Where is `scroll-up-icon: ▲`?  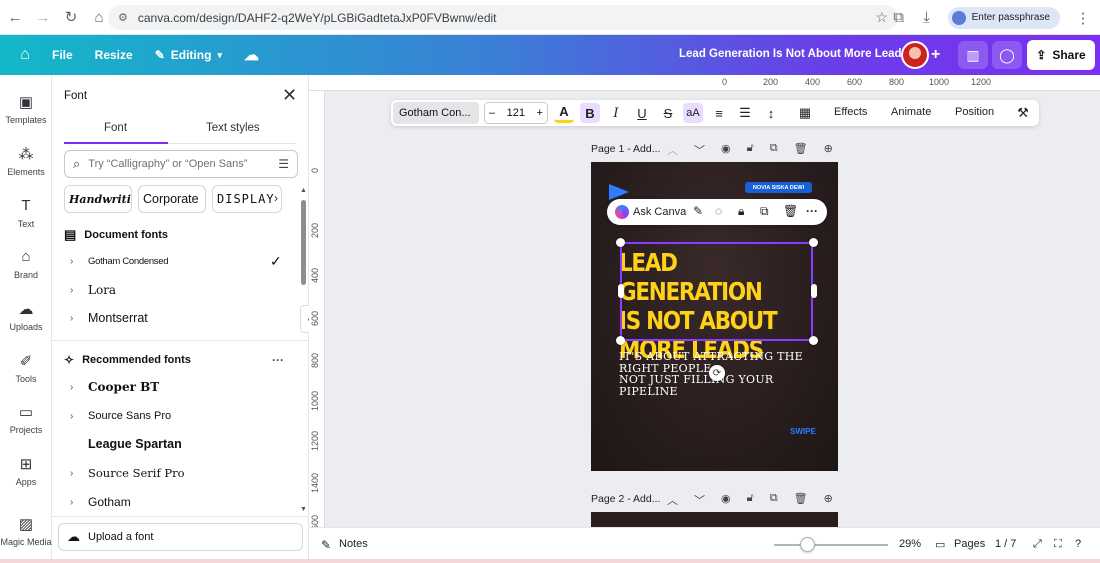
scroll-up-icon: ▲ is located at coordinates (303, 190).